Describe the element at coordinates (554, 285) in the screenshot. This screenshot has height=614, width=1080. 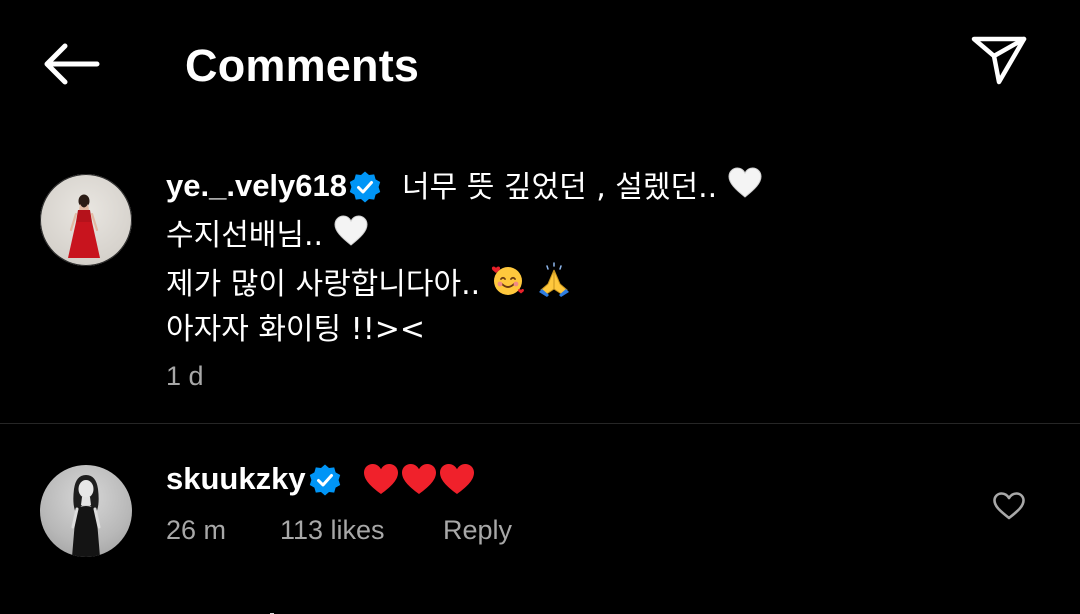
I see `folded-hands-emoji` at that location.